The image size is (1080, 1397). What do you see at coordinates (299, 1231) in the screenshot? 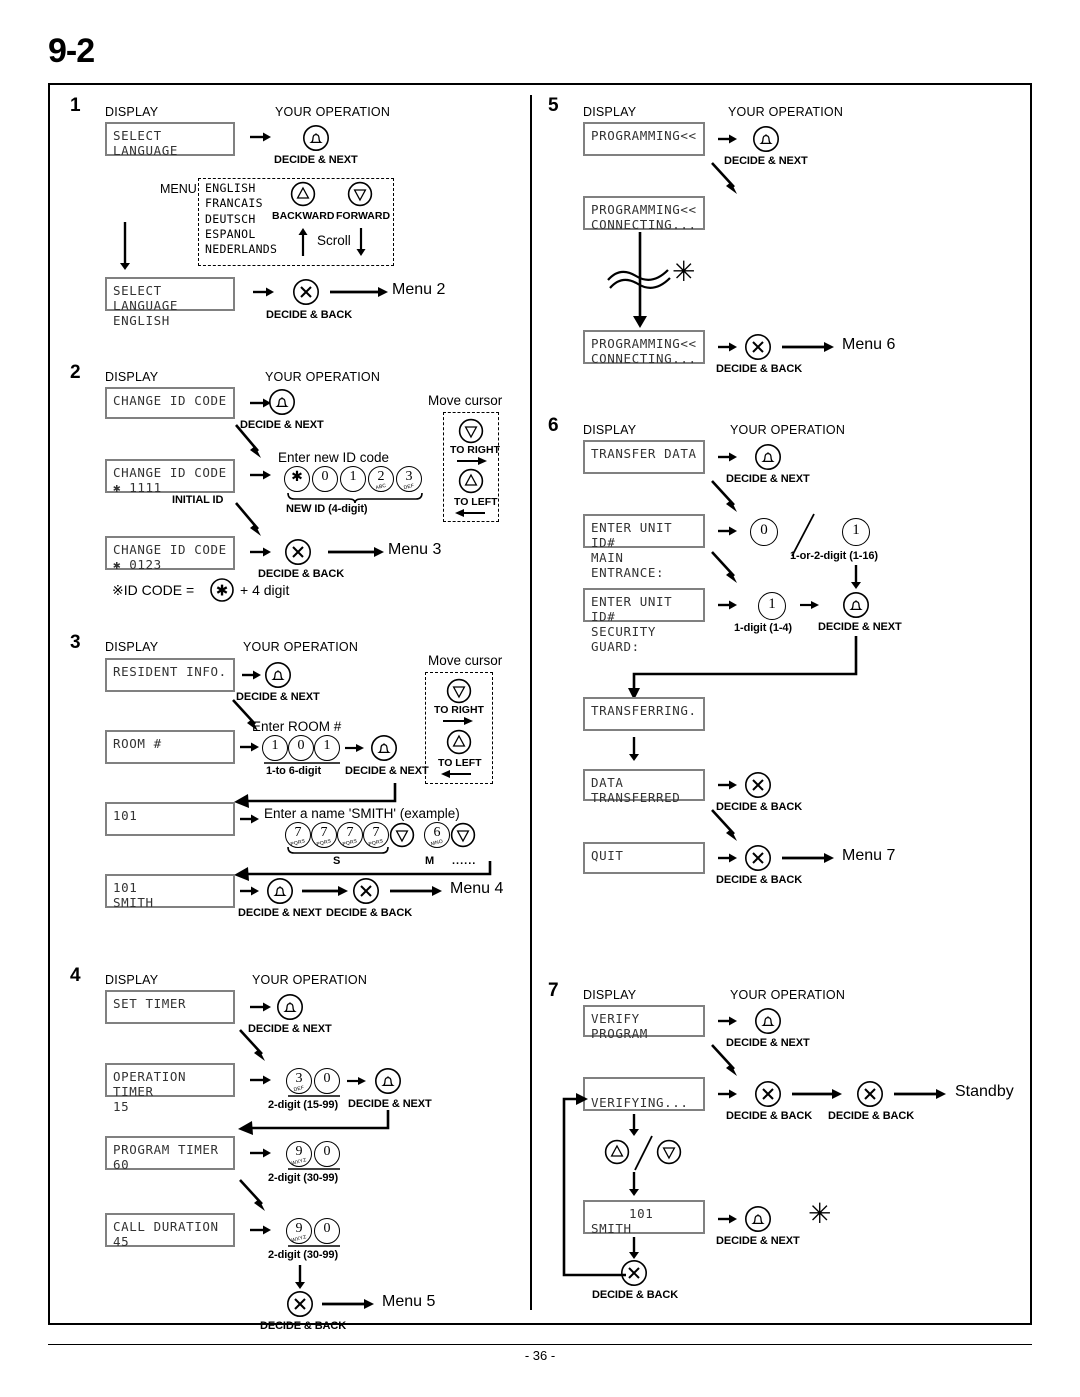
I see `call-dur-key-9: 9 WXYZ` at bounding box center [299, 1231].